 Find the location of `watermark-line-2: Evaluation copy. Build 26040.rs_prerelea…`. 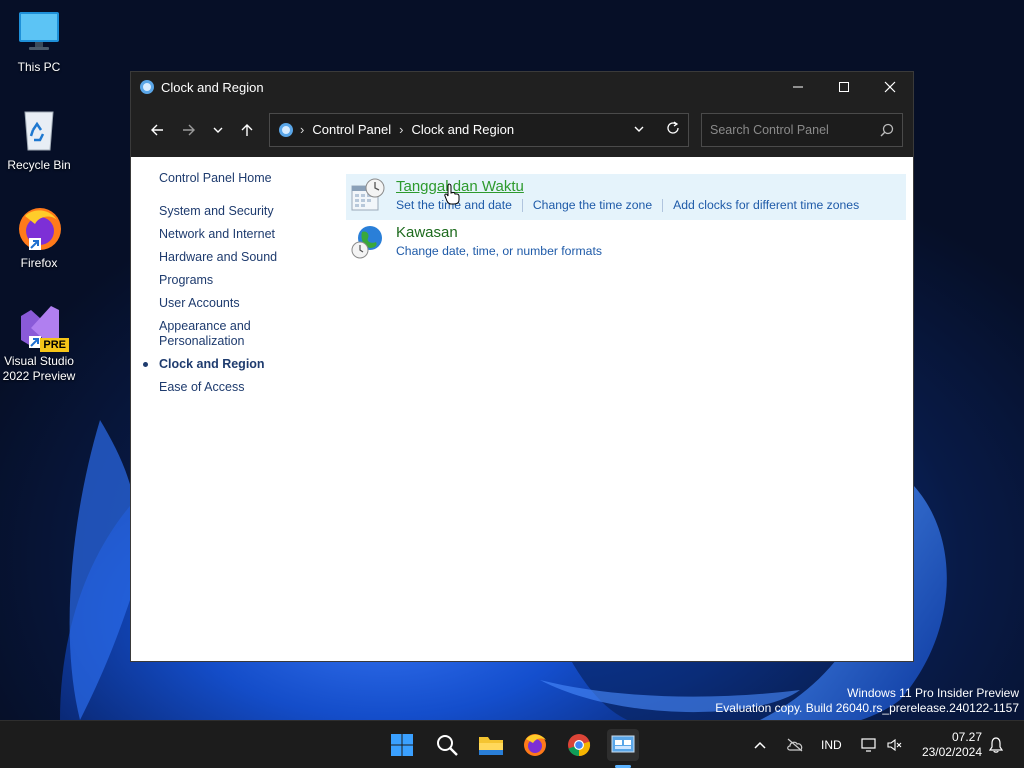

watermark-line-2: Evaluation copy. Build 26040.rs_prerelea… is located at coordinates (867, 708).